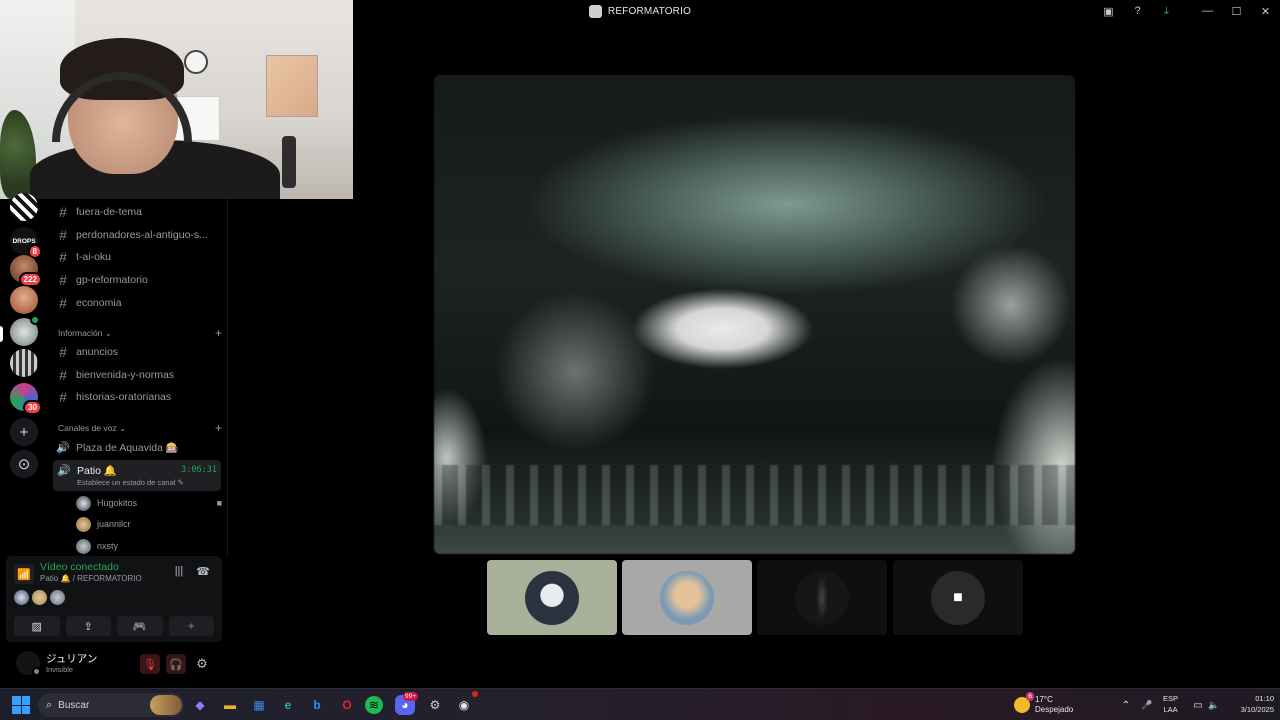 The image size is (1280, 720). Describe the element at coordinates (138, 375) in the screenshot. I see `channel-bienvenida-y-normas: # bienvenida-y-normas` at that location.